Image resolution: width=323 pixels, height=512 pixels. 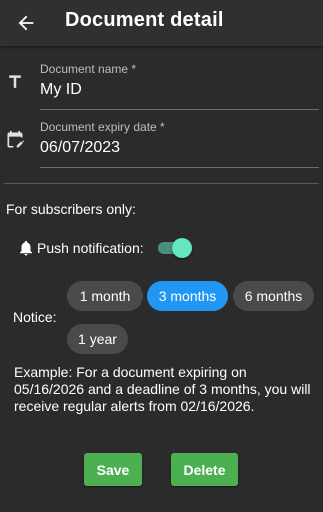 I want to click on push-notification-row: Push notification:, so click(x=80, y=248).